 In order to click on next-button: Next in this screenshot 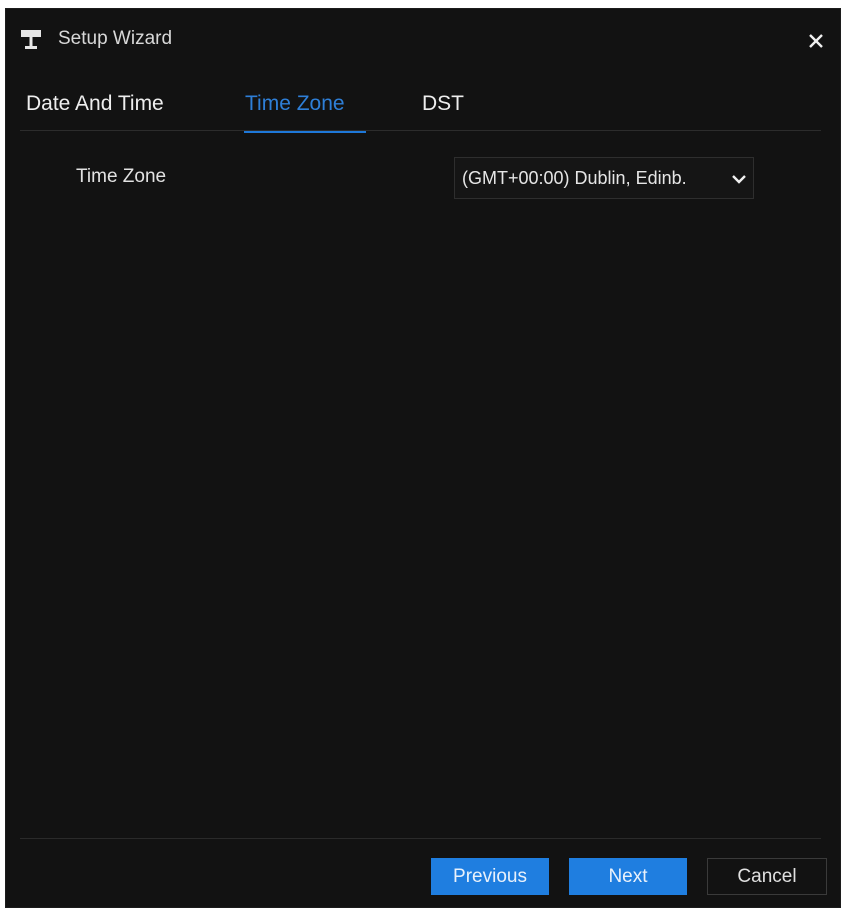, I will do `click(628, 876)`.